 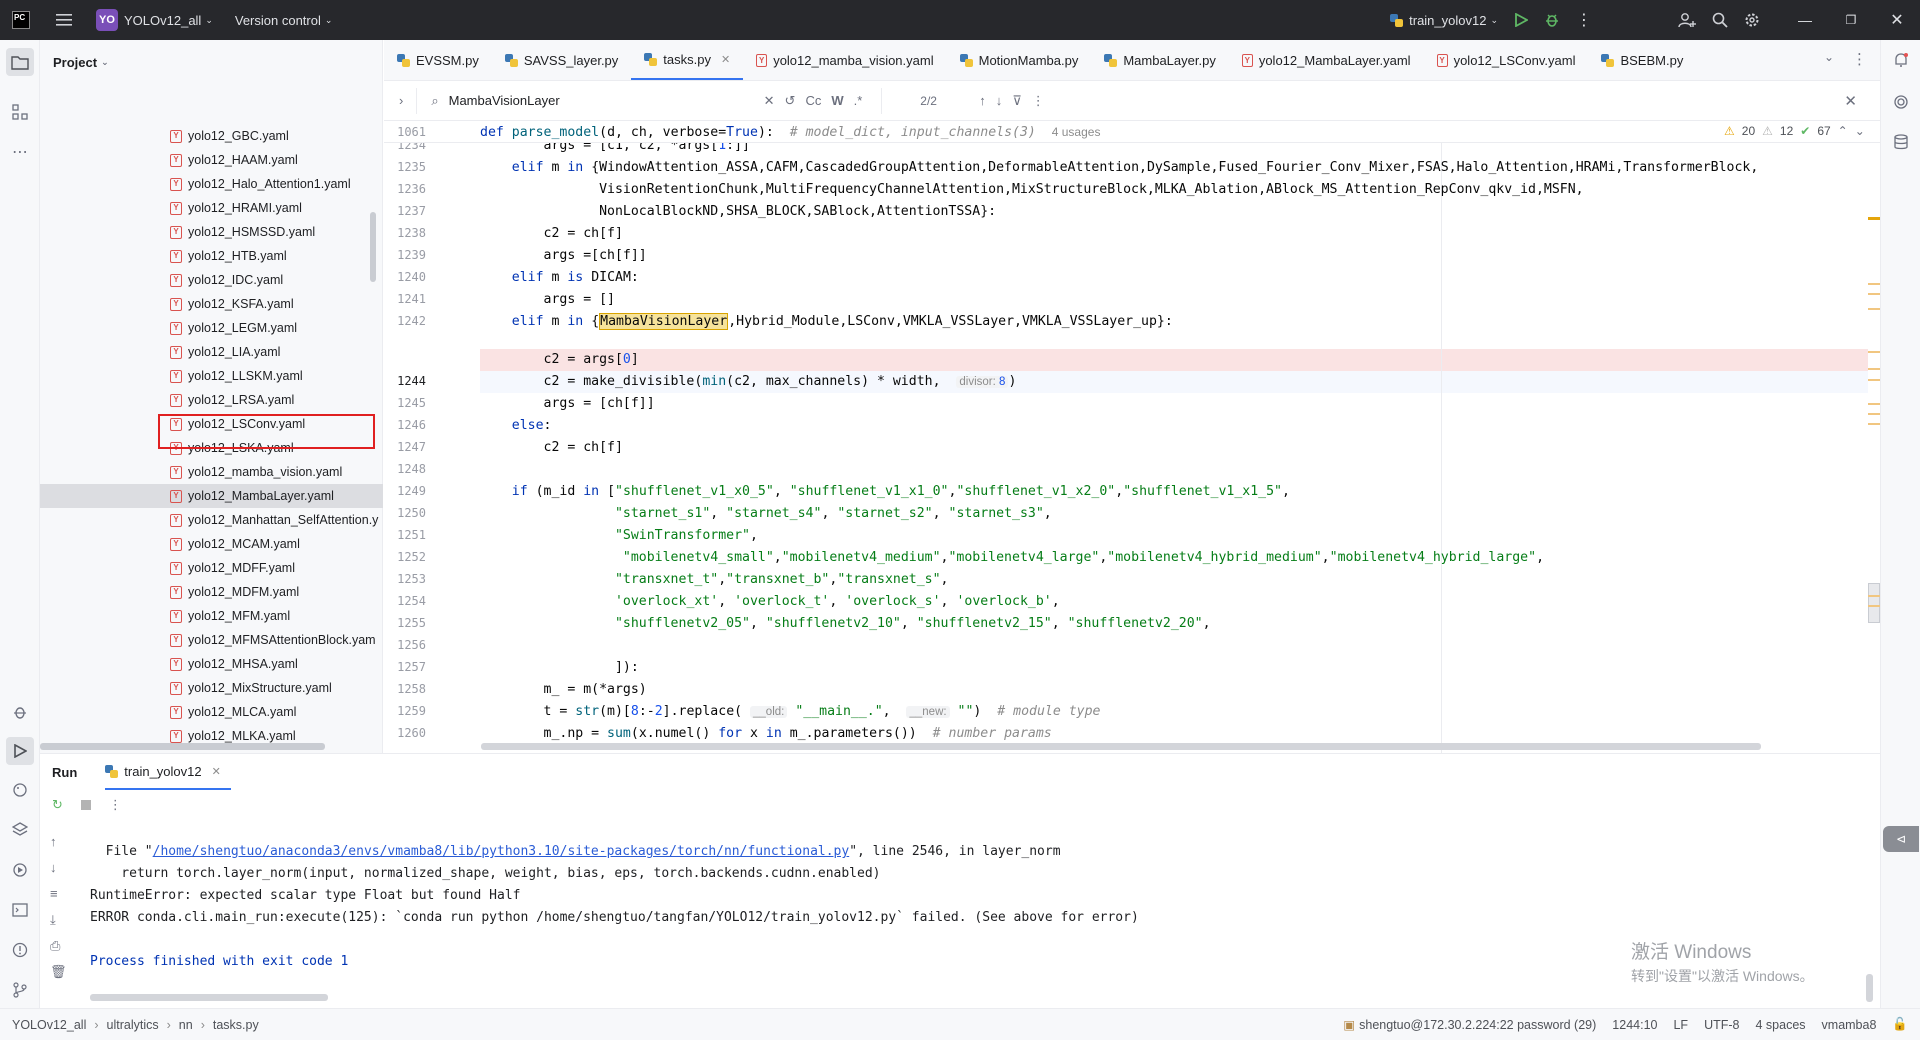 What do you see at coordinates (1687, 20) in the screenshot?
I see `add-user-button` at bounding box center [1687, 20].